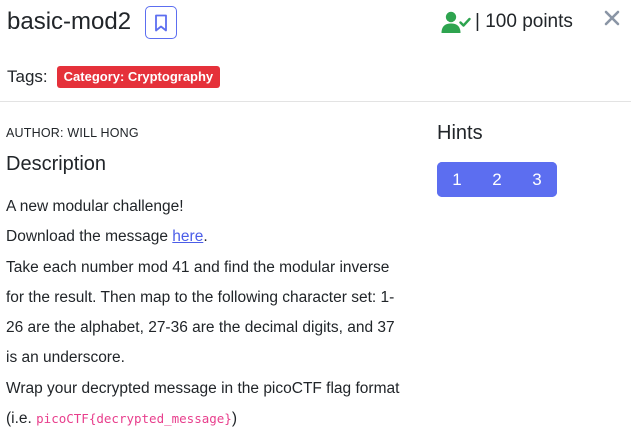 The height and width of the screenshot is (444, 631). I want to click on tags-label: Tags:, so click(27, 76).